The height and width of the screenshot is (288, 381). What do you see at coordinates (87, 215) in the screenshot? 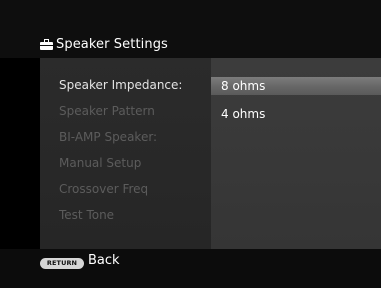
I see `menu-item-test-tone: Test Tone` at bounding box center [87, 215].